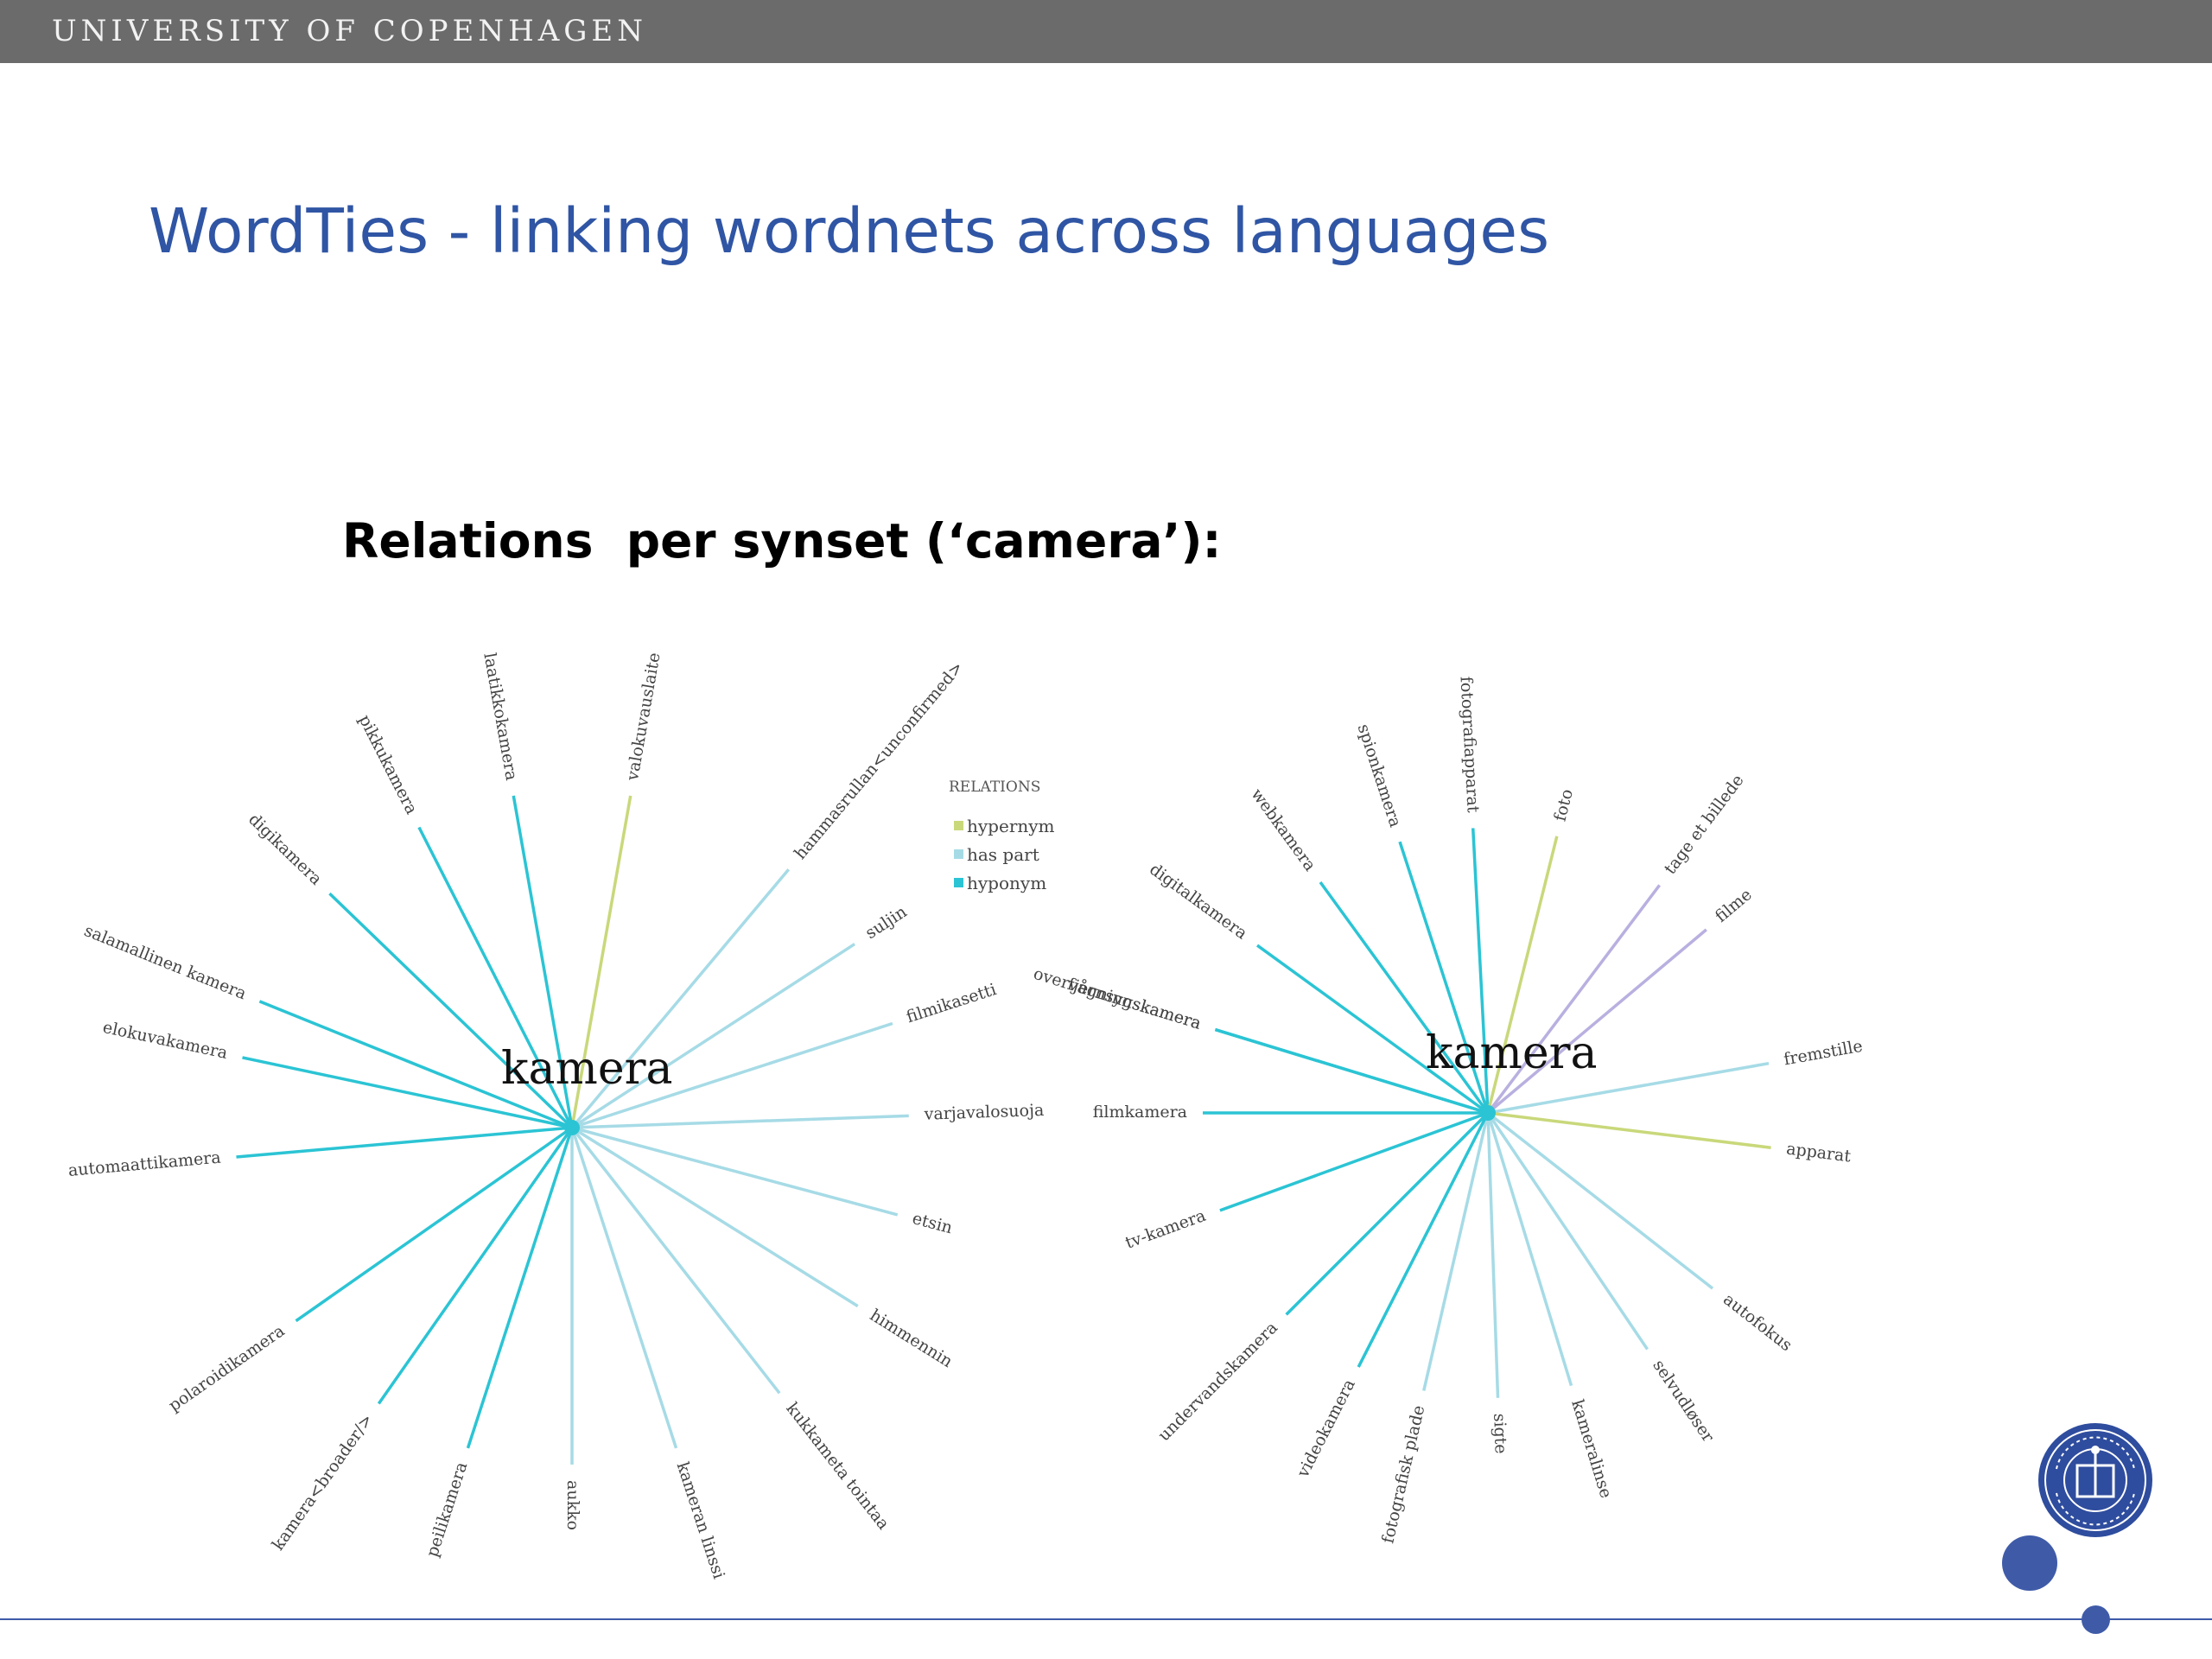 Image resolution: width=2212 pixels, height=1659 pixels. Describe the element at coordinates (1003, 854) in the screenshot. I see `legend-label: has part` at that location.